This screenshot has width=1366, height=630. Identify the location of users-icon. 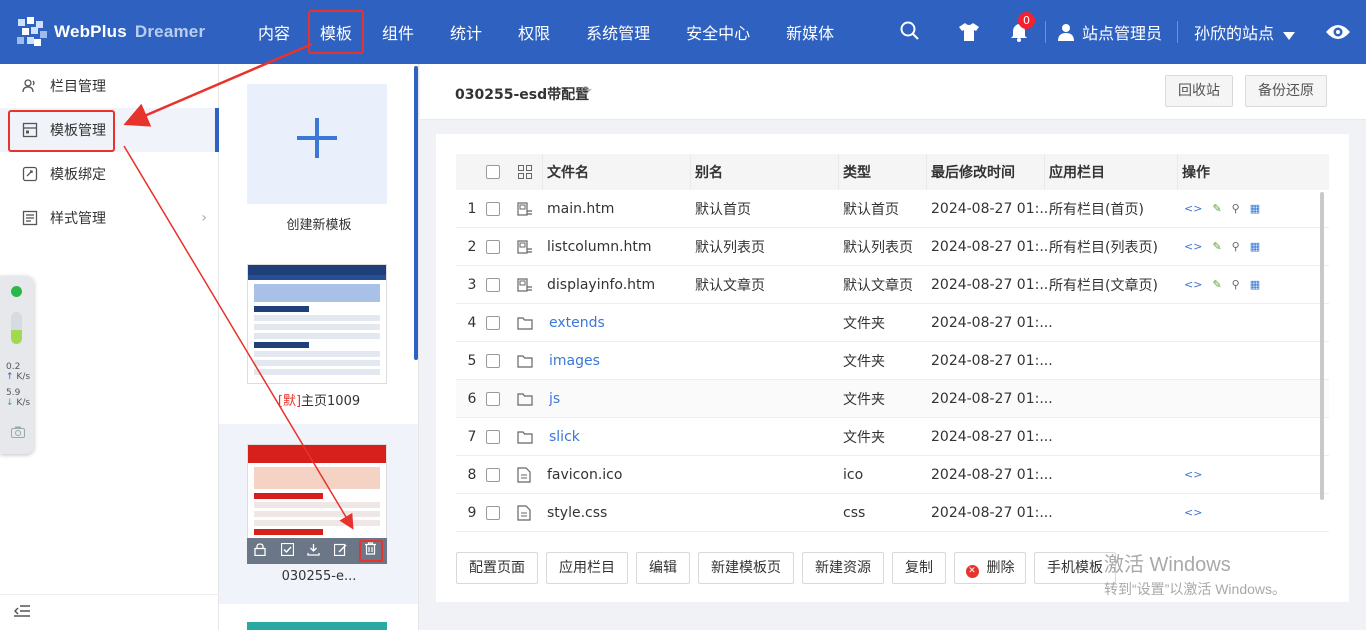
(30, 86).